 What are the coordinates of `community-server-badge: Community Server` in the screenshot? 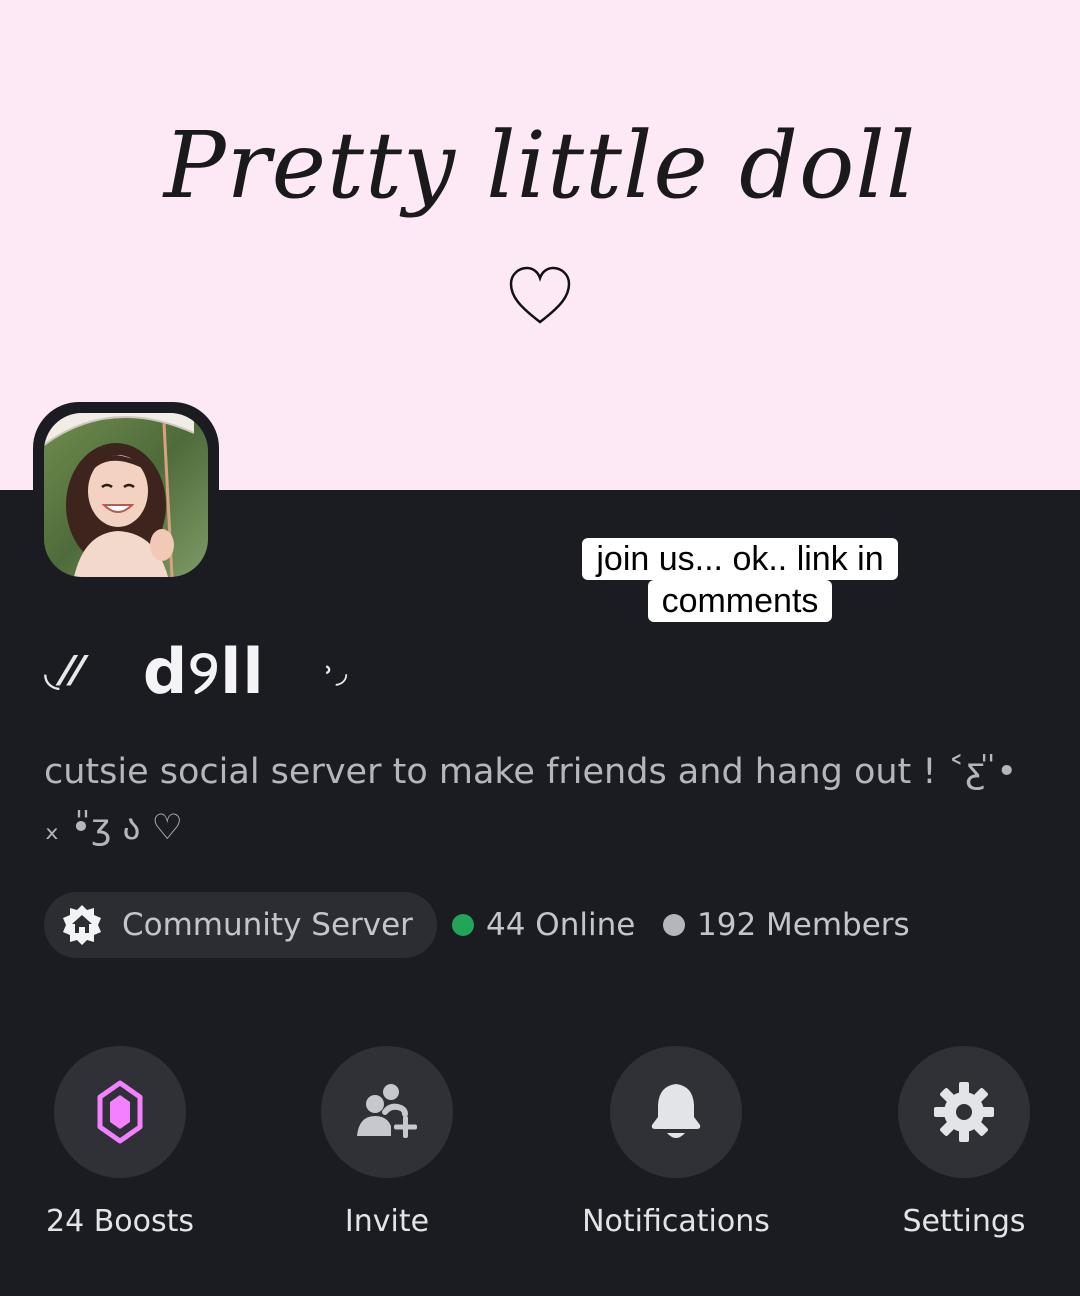 It's located at (240, 925).